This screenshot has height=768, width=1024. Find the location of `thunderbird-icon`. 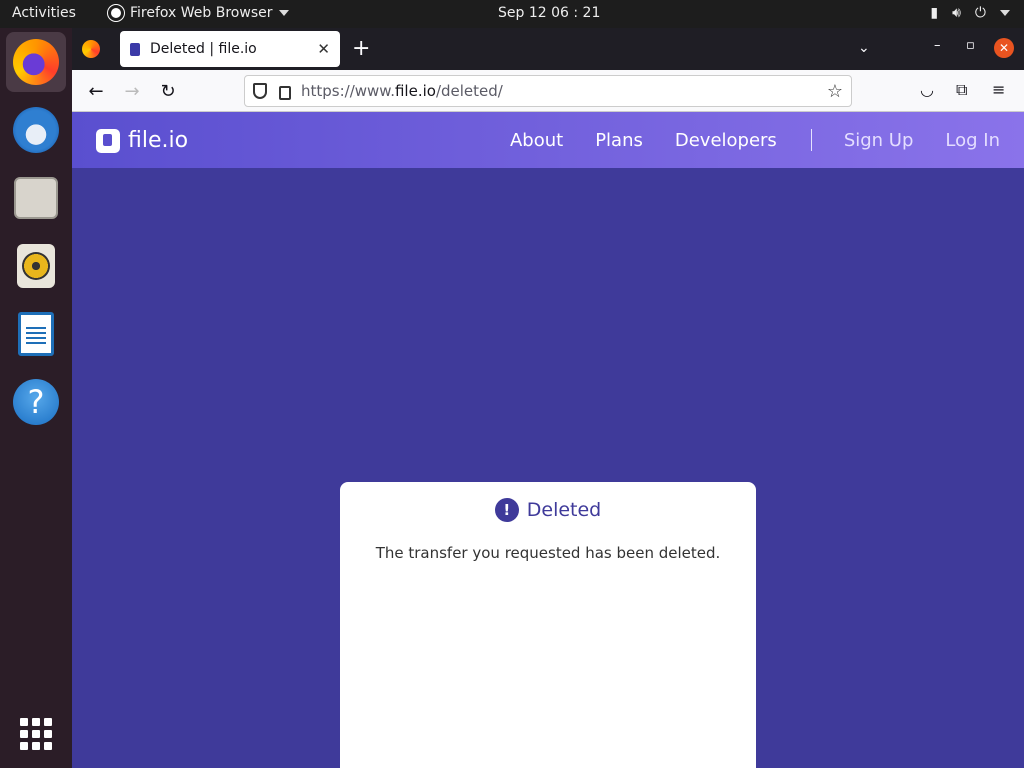

thunderbird-icon is located at coordinates (36, 130).